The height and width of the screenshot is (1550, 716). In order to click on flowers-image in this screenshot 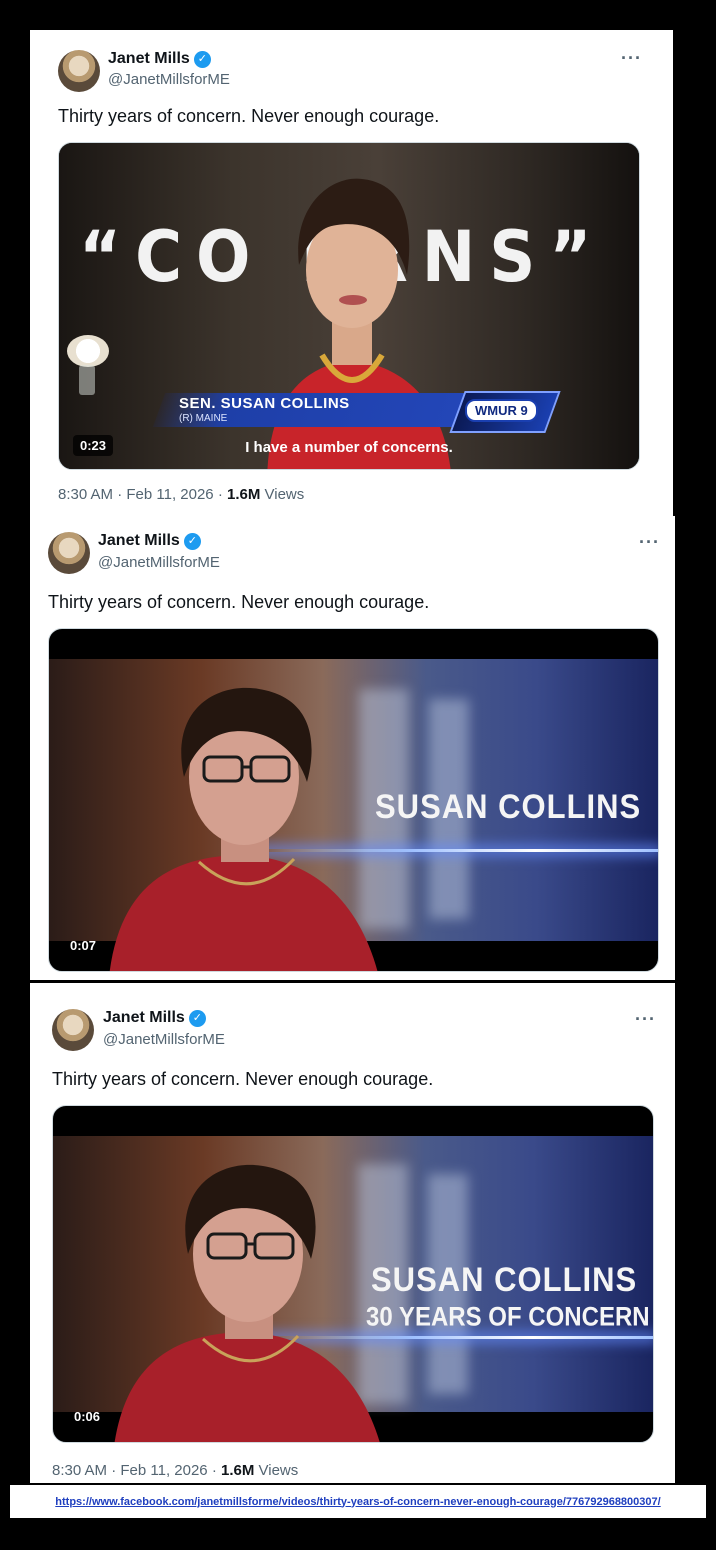, I will do `click(88, 351)`.